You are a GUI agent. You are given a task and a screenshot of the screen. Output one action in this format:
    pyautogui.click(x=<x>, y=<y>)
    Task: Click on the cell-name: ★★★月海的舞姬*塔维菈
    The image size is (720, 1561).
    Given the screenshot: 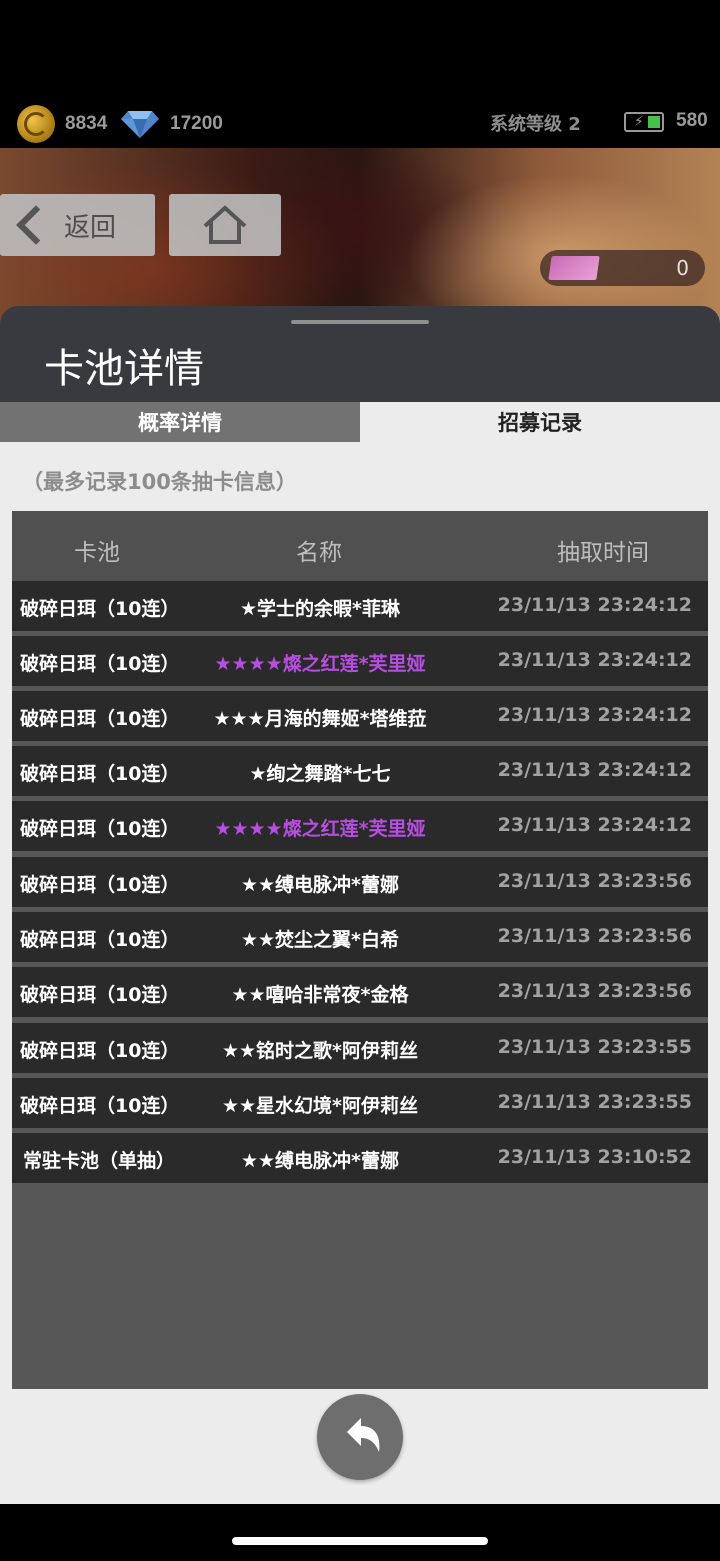 What is the action you would take?
    pyautogui.click(x=320, y=719)
    